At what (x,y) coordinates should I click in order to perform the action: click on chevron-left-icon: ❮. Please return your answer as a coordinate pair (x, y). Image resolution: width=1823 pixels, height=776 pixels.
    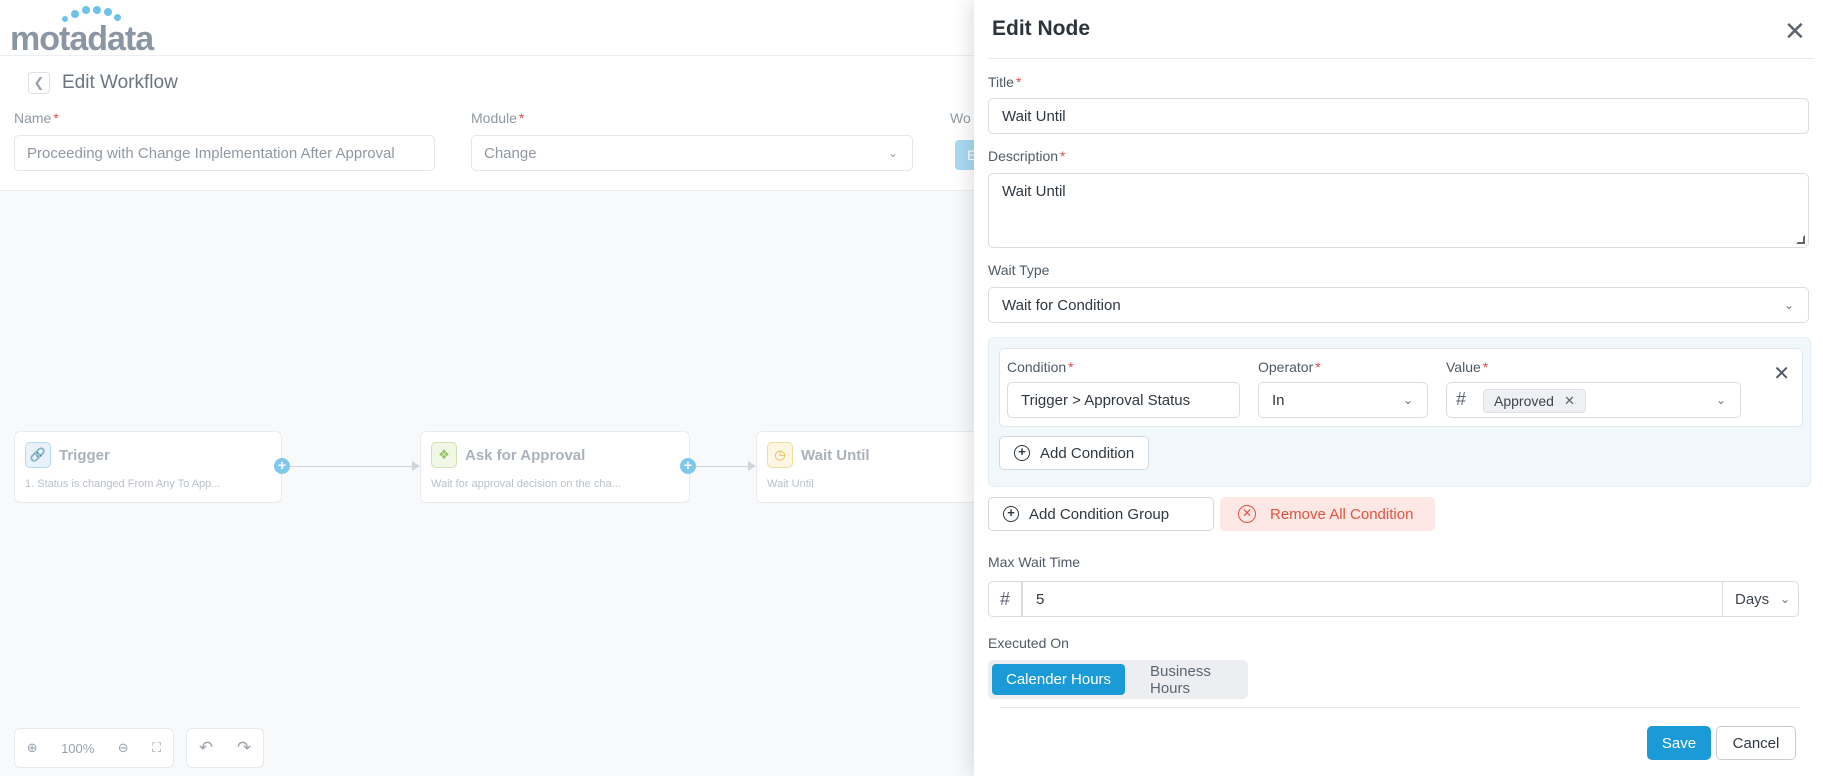
    Looking at the image, I should click on (39, 82).